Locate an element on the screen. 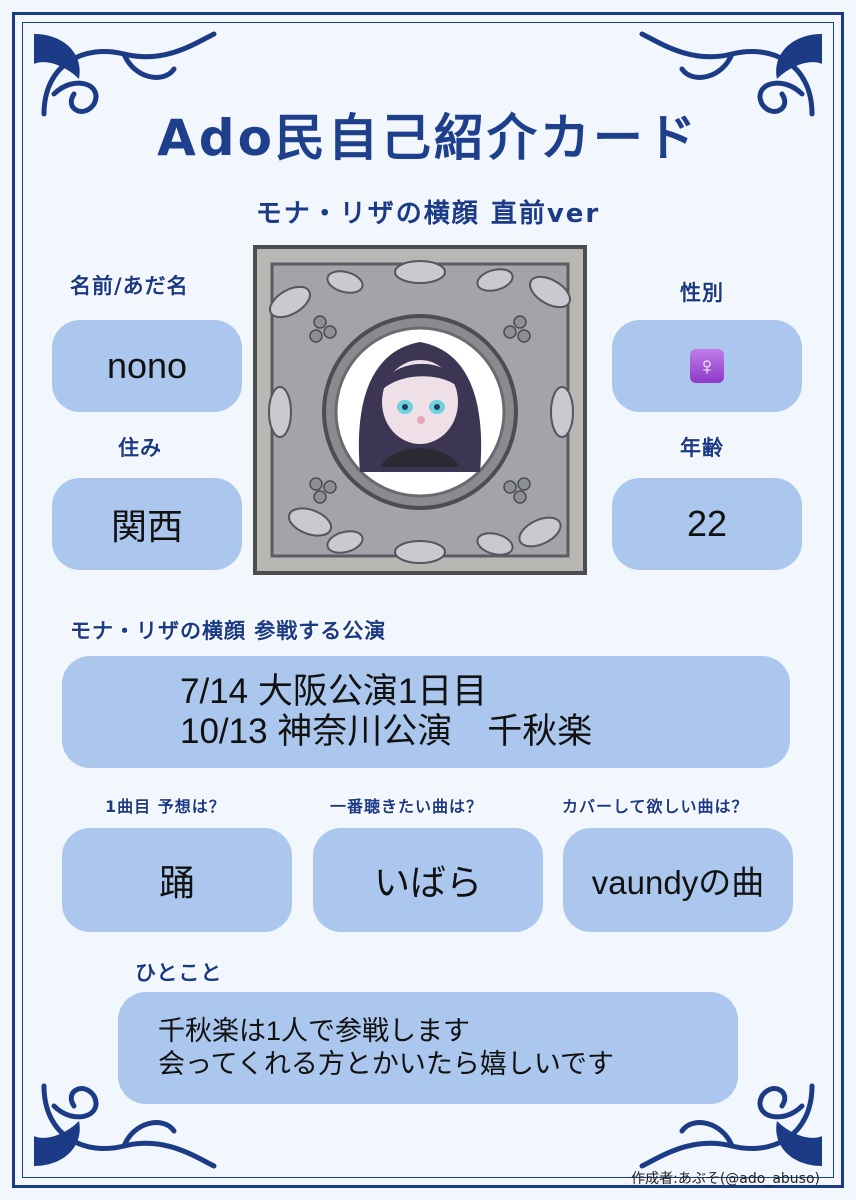  name-box: nono is located at coordinates (147, 366).